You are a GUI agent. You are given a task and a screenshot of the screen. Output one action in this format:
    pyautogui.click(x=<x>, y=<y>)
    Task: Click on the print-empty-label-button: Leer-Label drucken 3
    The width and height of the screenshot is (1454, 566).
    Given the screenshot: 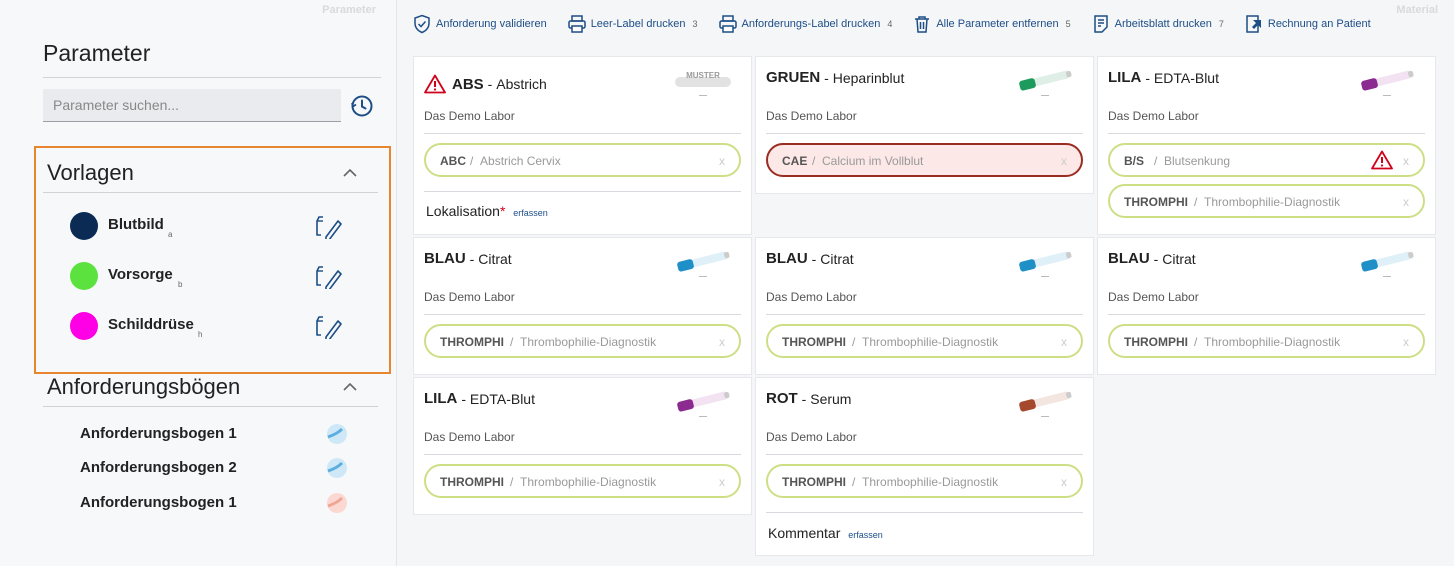 What is the action you would take?
    pyautogui.click(x=632, y=24)
    